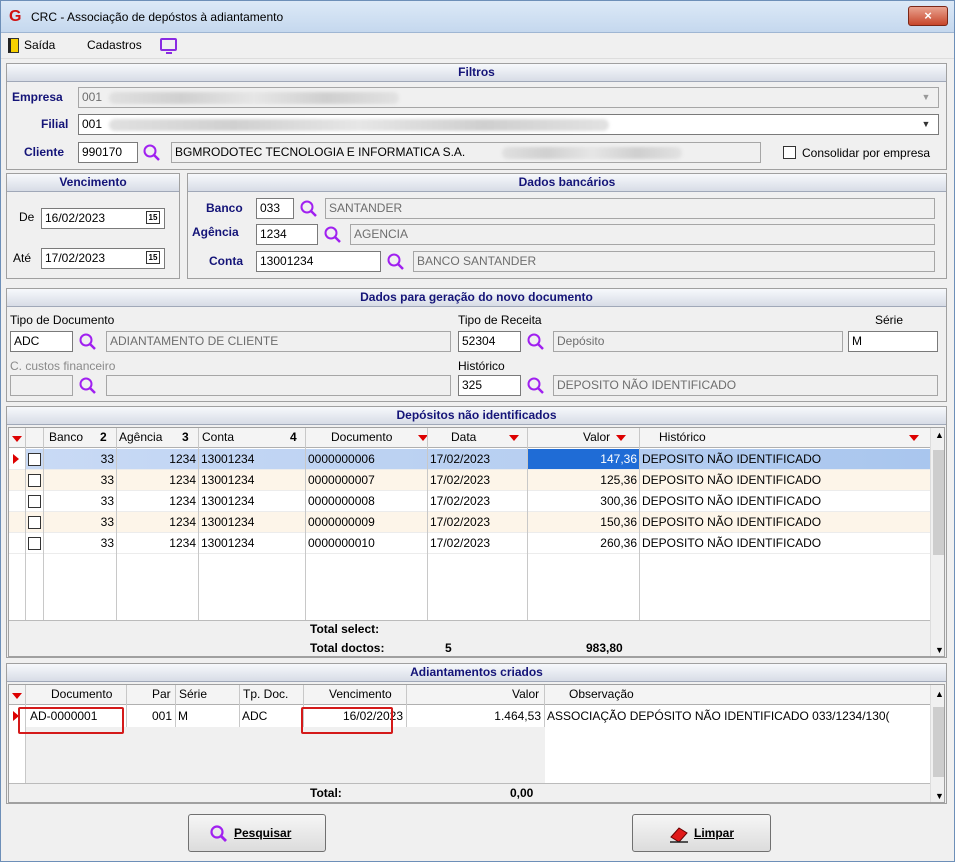 This screenshot has height=862, width=955. Describe the element at coordinates (41, 341) in the screenshot. I see `tipo-documento-input: ADC` at that location.